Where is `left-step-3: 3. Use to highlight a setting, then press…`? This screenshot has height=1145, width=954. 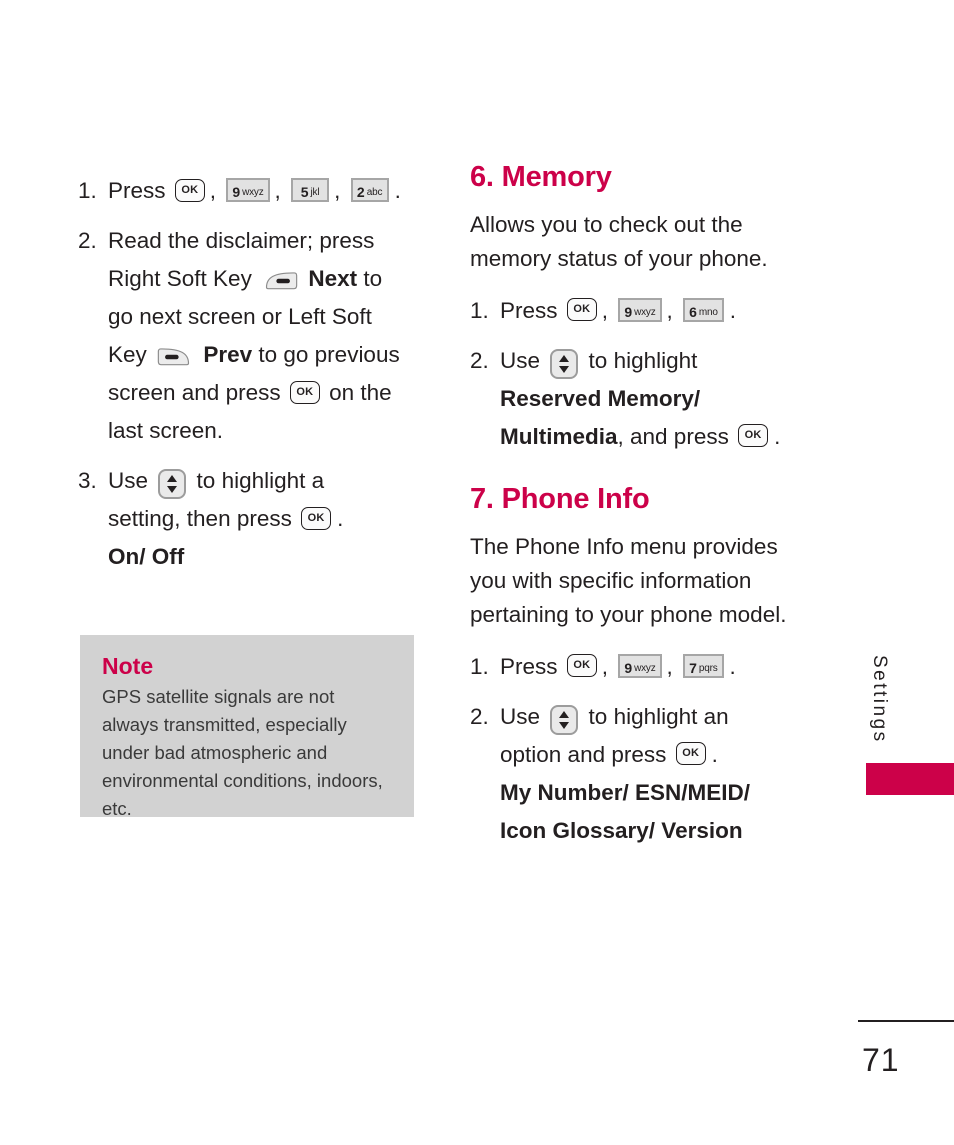
left-step-3: 3. Use to highlight a setting, then press… is located at coordinates (248, 519).